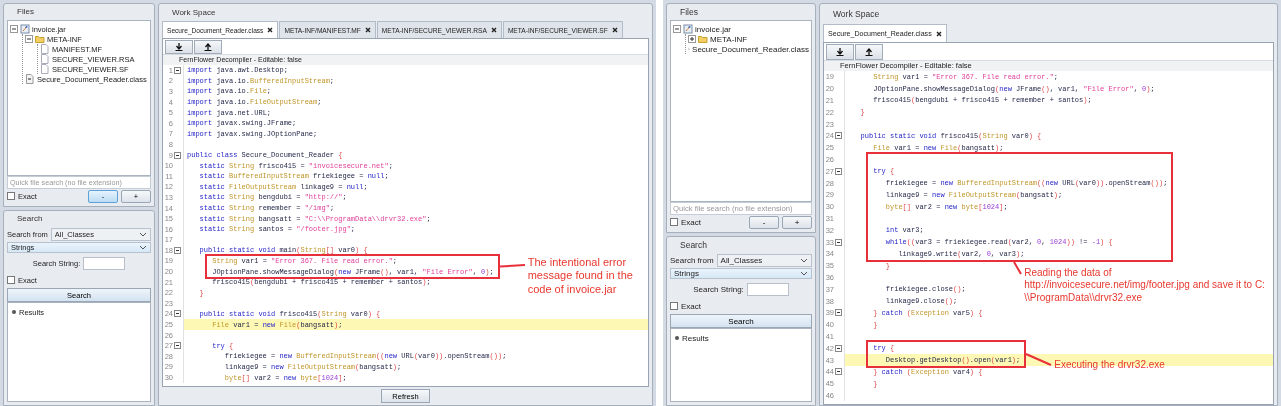 Image resolution: width=1281 pixels, height=406 pixels. Describe the element at coordinates (741, 273) in the screenshot. I see `dropdown: Strings` at that location.